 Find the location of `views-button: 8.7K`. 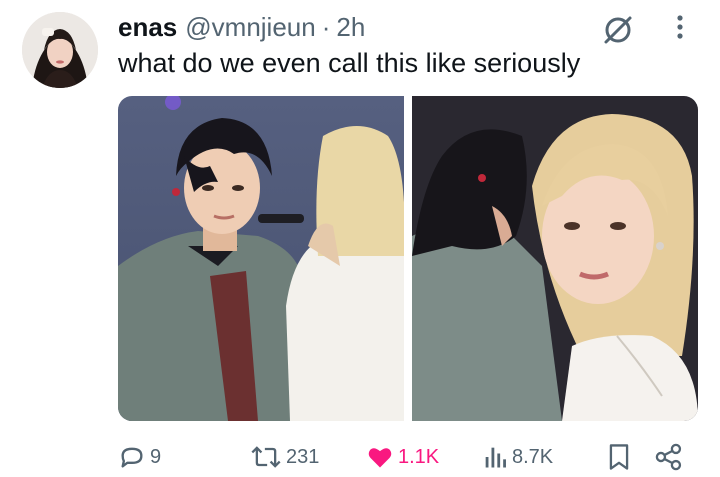

views-button: 8.7K is located at coordinates (517, 457).